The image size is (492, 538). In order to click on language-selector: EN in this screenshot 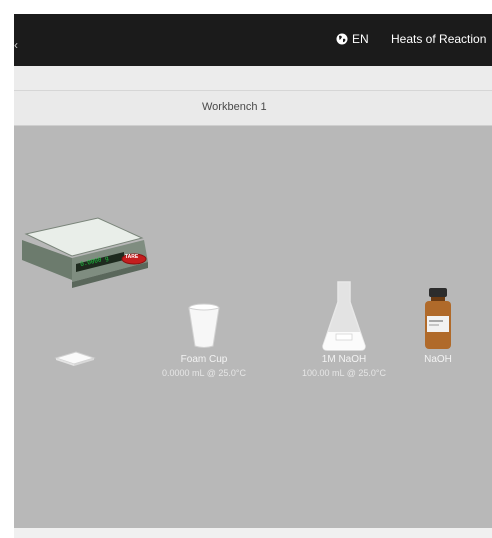, I will do `click(352, 39)`.